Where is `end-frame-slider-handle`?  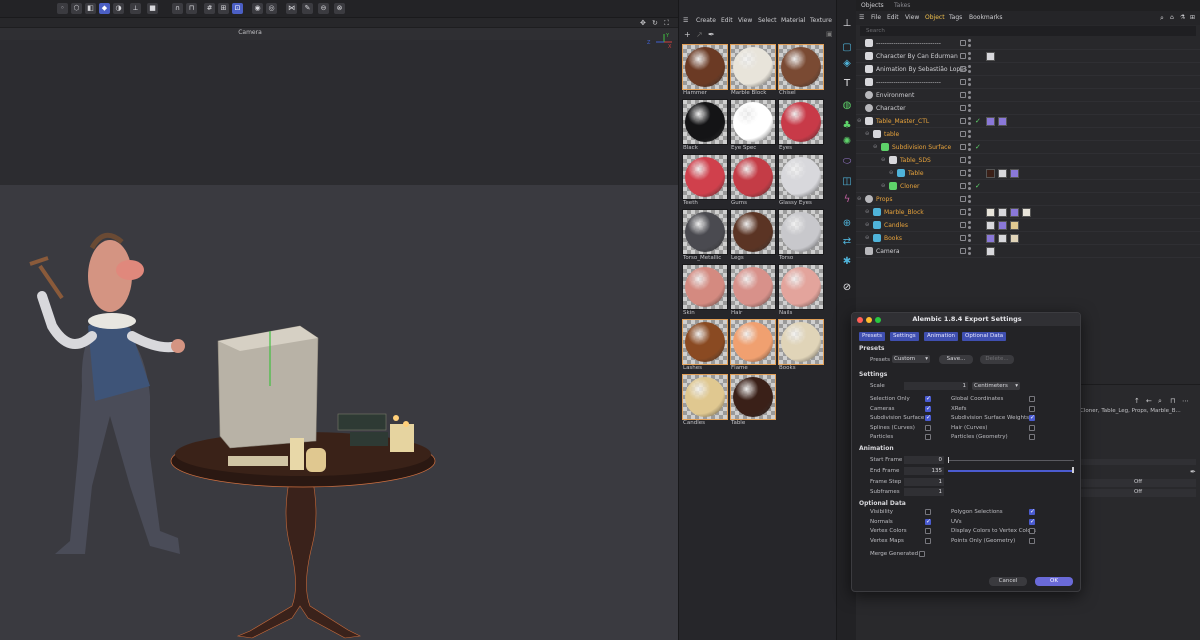
end-frame-slider-handle is located at coordinates (1073, 470).